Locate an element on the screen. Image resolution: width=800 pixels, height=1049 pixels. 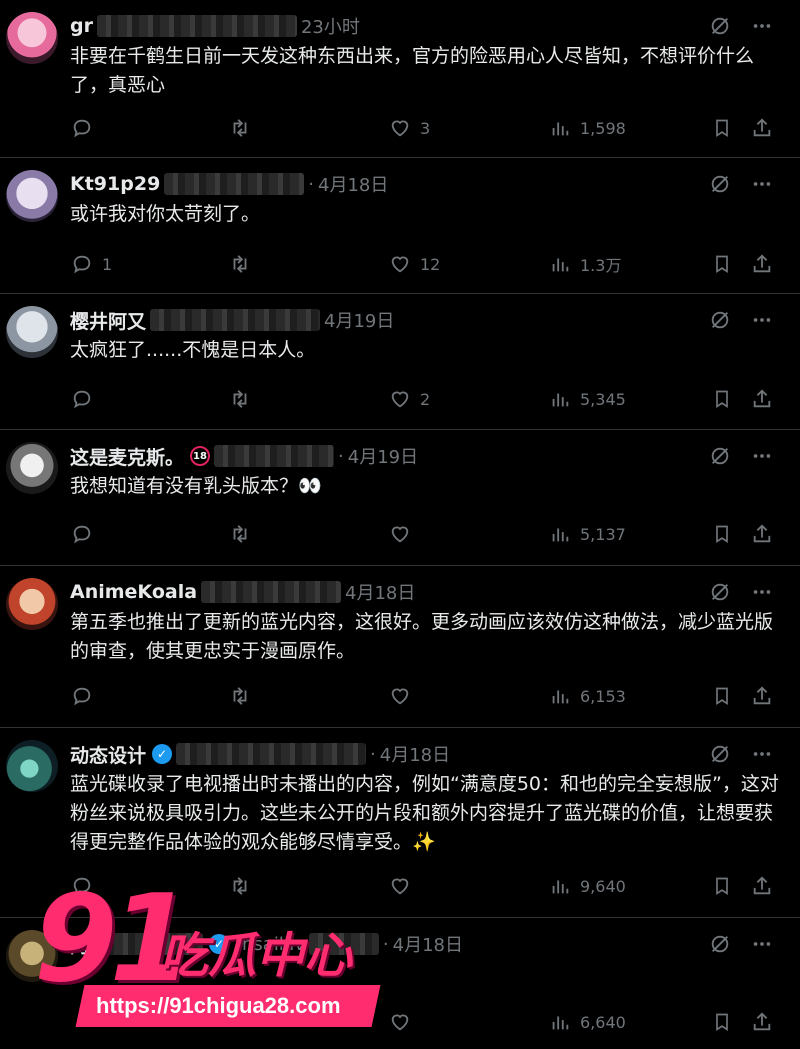
display-name: AnimeKoala is located at coordinates (133, 592).